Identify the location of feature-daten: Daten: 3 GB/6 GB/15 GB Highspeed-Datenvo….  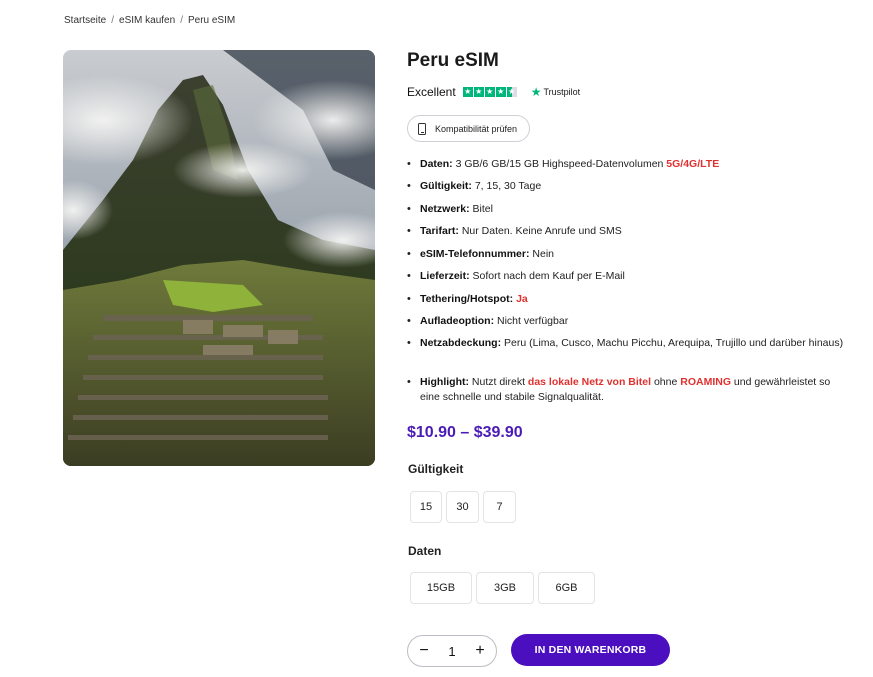
(626, 164).